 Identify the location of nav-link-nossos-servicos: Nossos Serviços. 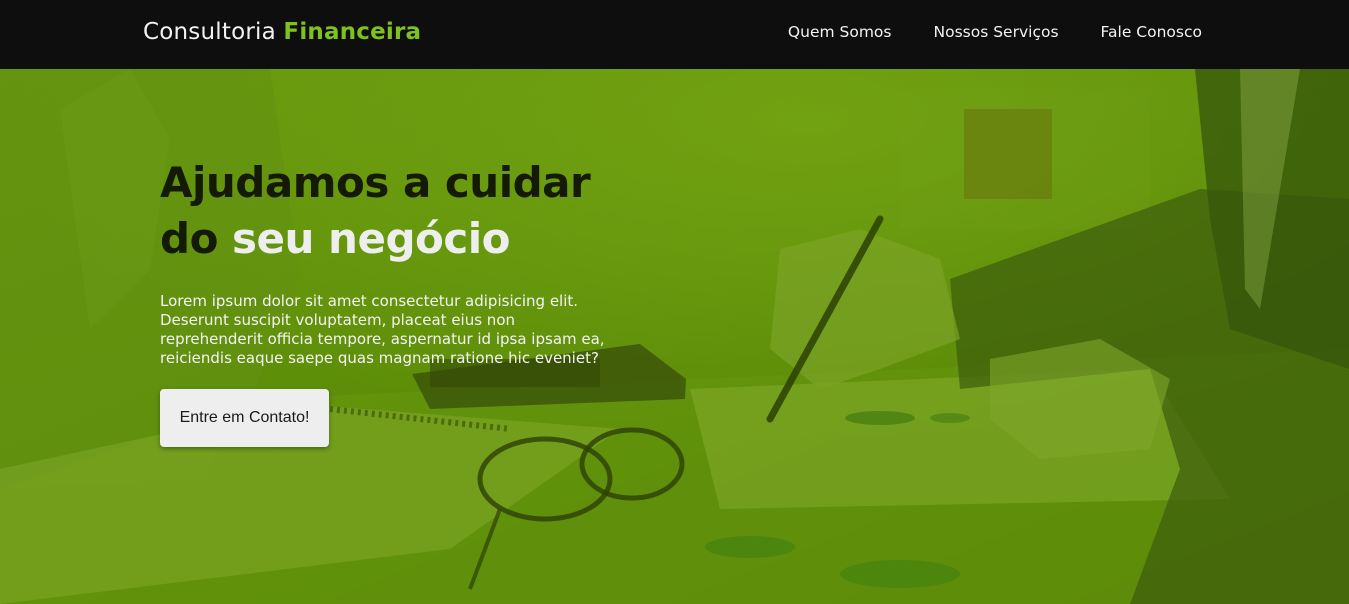
(996, 32).